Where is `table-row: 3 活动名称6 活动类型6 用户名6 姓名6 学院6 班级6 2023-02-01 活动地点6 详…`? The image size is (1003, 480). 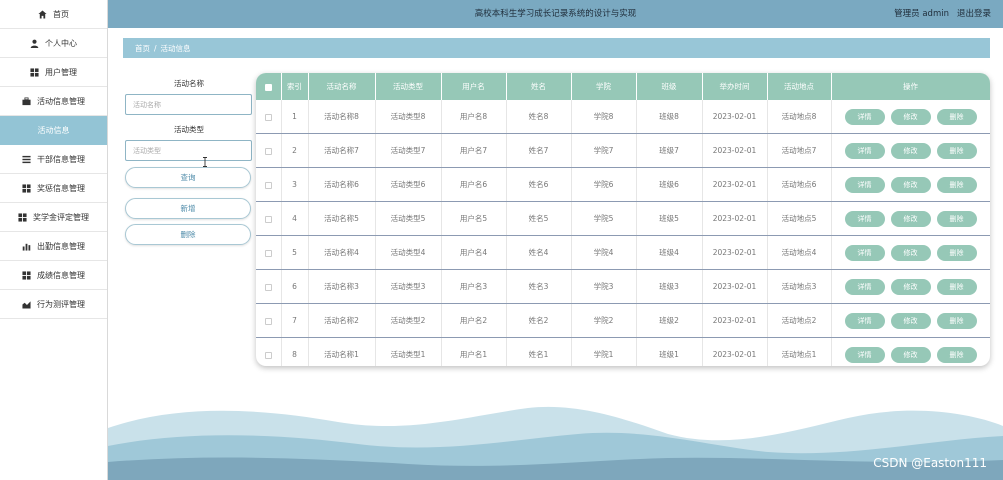 table-row: 3 活动名称6 活动类型6 用户名6 姓名6 学院6 班级6 2023-02-01 活动地点6 详… is located at coordinates (623, 184).